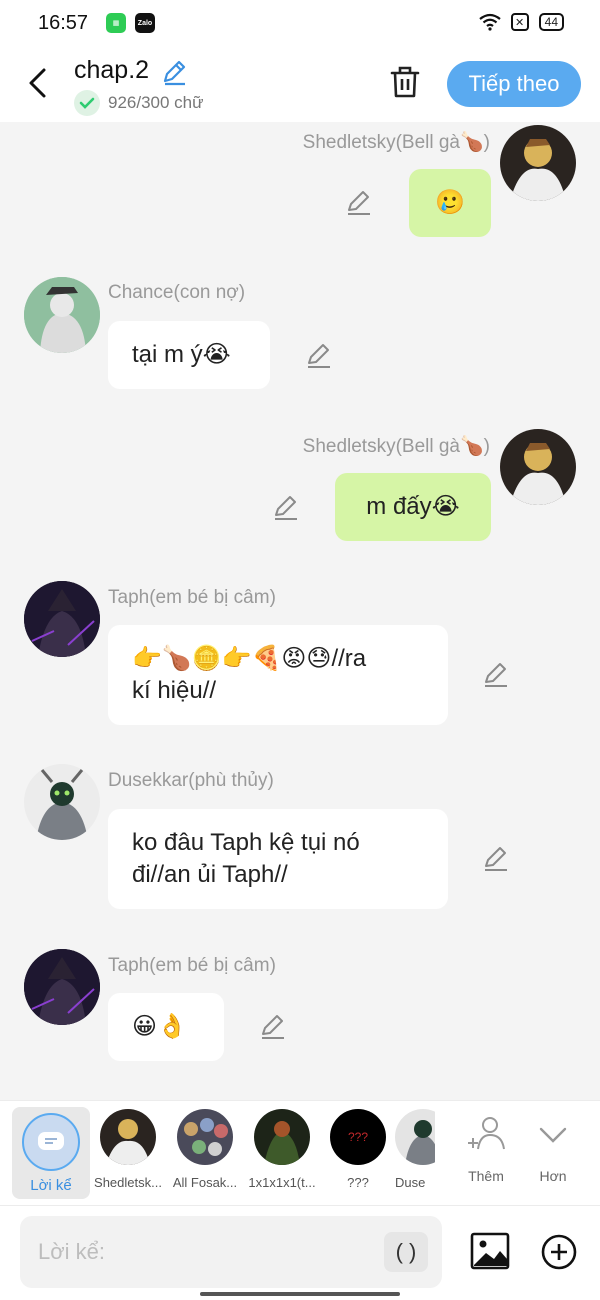 The image size is (600, 1300). Describe the element at coordinates (191, 780) in the screenshot. I see `message-author: Dusekkar(phù thủy)` at that location.